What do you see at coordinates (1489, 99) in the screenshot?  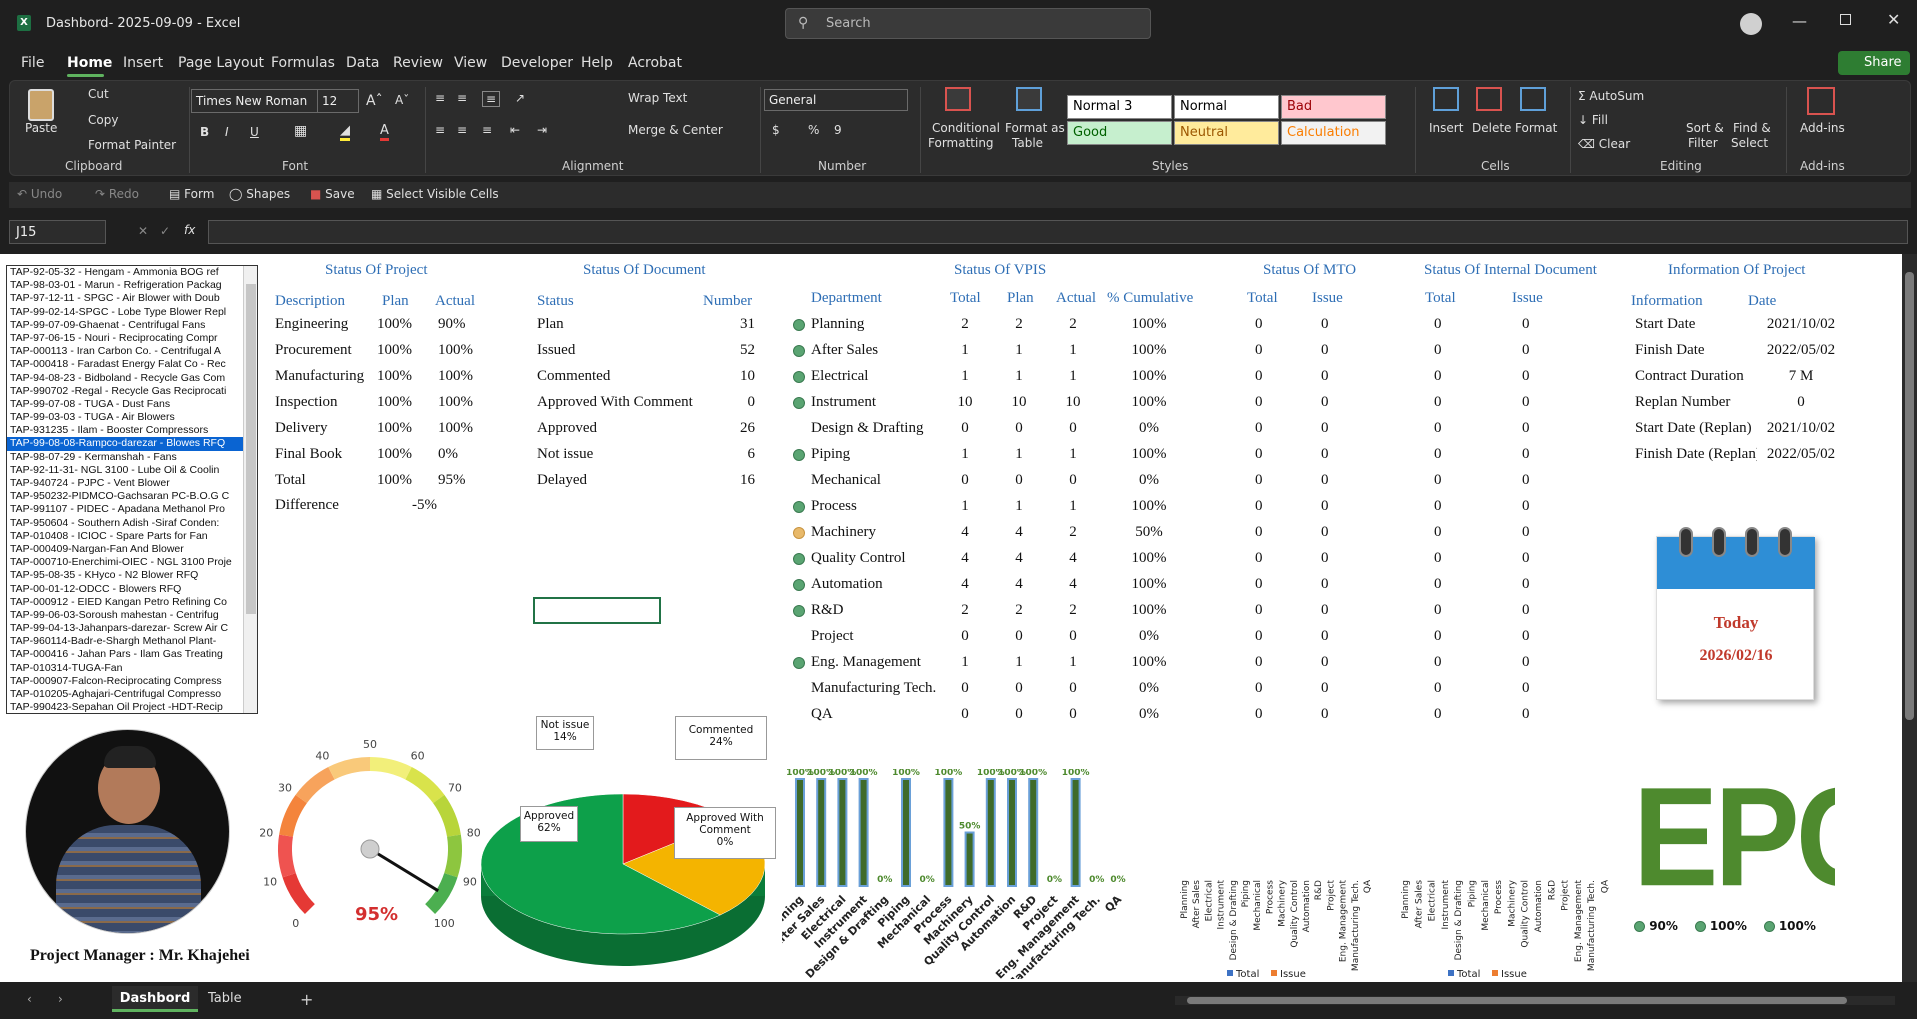 I see `delete-cells-icon` at bounding box center [1489, 99].